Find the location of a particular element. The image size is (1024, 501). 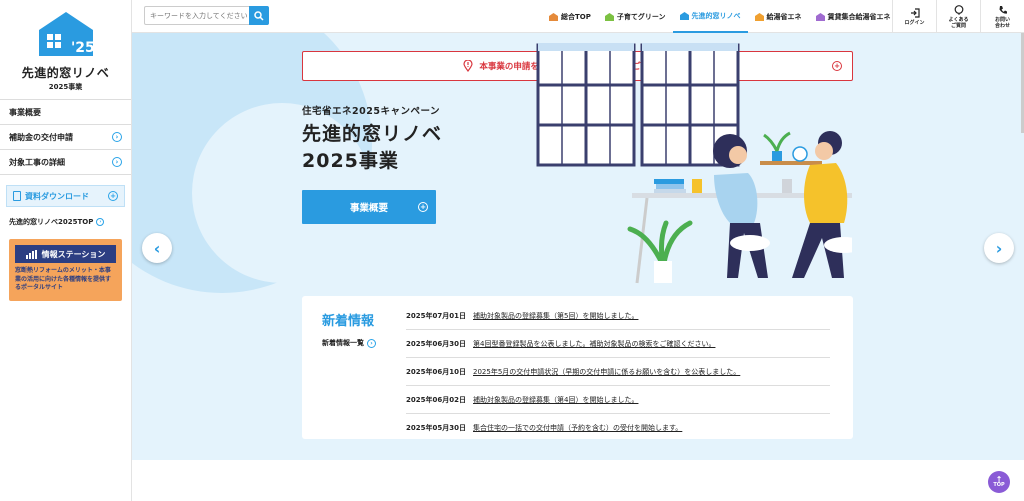

search-icon is located at coordinates (259, 15).